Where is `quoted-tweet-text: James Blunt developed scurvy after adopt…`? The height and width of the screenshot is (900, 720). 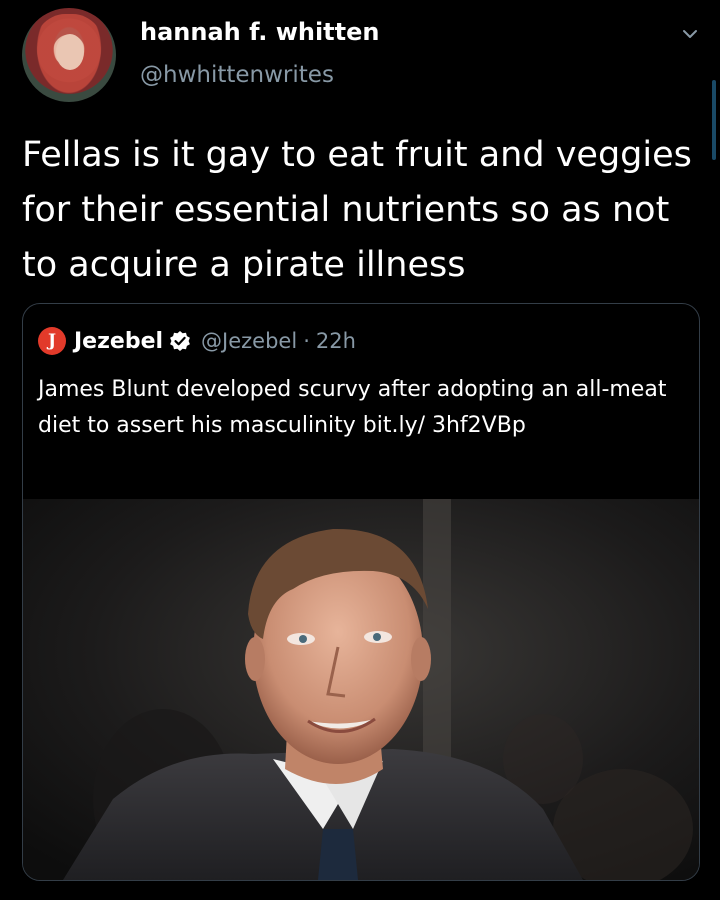 quoted-tweet-text: James Blunt developed scurvy after adopt… is located at coordinates (352, 407).